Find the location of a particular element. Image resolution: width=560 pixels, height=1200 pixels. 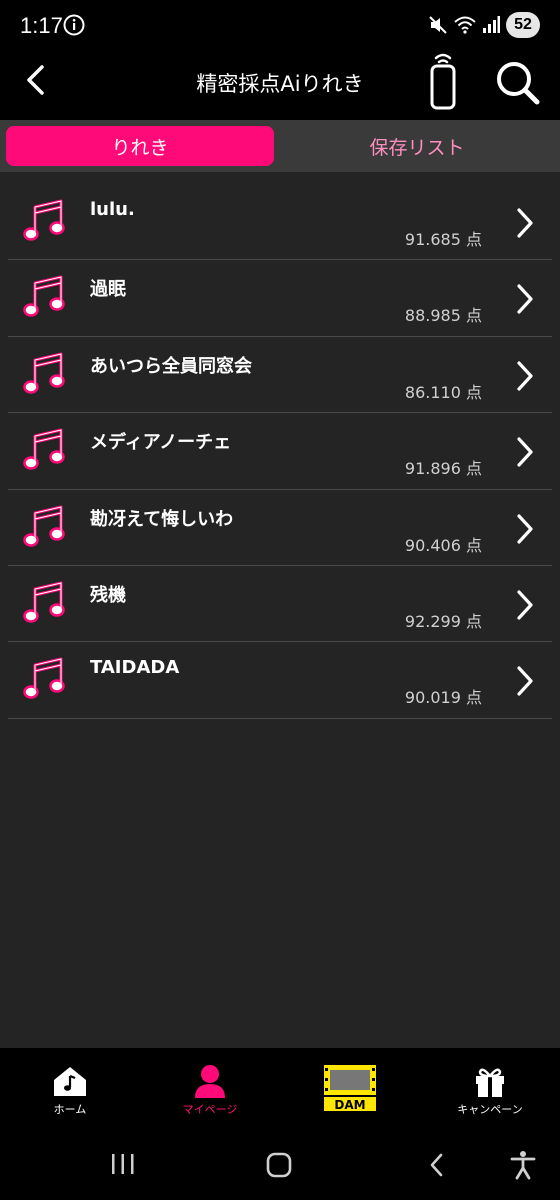

mute-icon is located at coordinates (438, 25).